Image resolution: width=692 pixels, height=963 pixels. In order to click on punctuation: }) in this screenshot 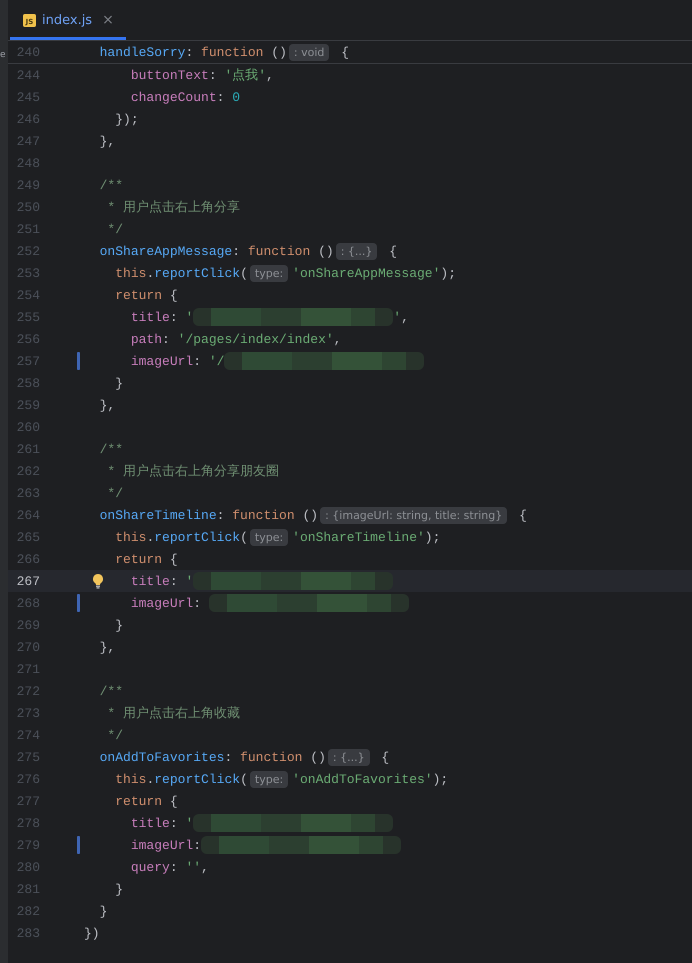, I will do `click(92, 933)`.